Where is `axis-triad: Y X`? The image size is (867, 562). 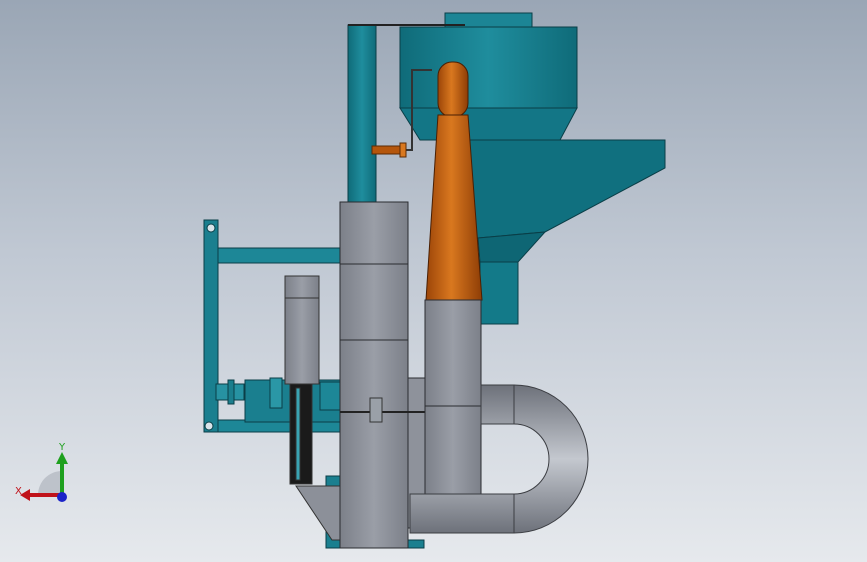 axis-triad: Y X is located at coordinates (41, 472).